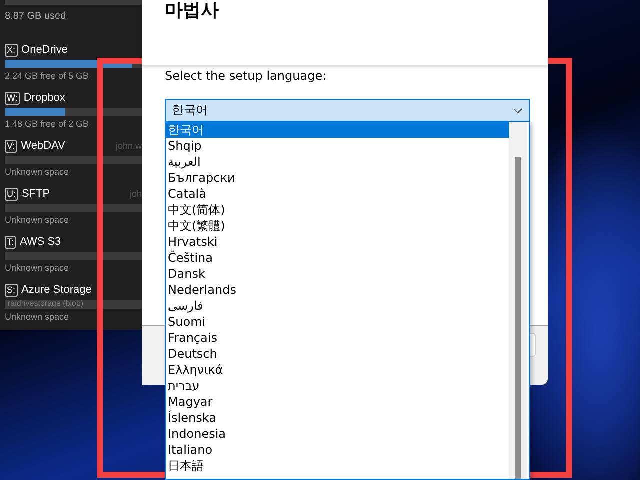  Describe the element at coordinates (337, 290) in the screenshot. I see `language-option: Nederlands` at that location.